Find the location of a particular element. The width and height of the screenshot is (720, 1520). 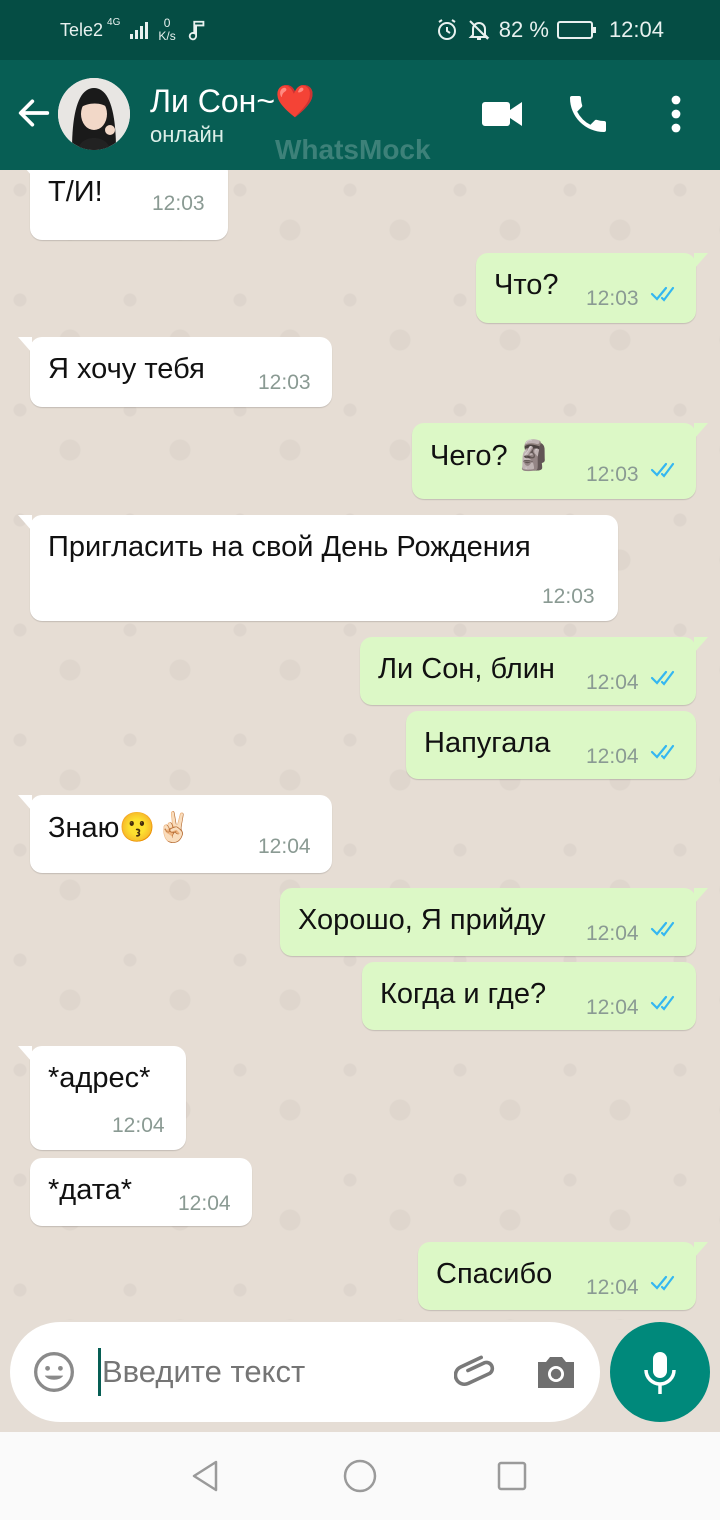

message-text: Напугала is located at coordinates (487, 743).